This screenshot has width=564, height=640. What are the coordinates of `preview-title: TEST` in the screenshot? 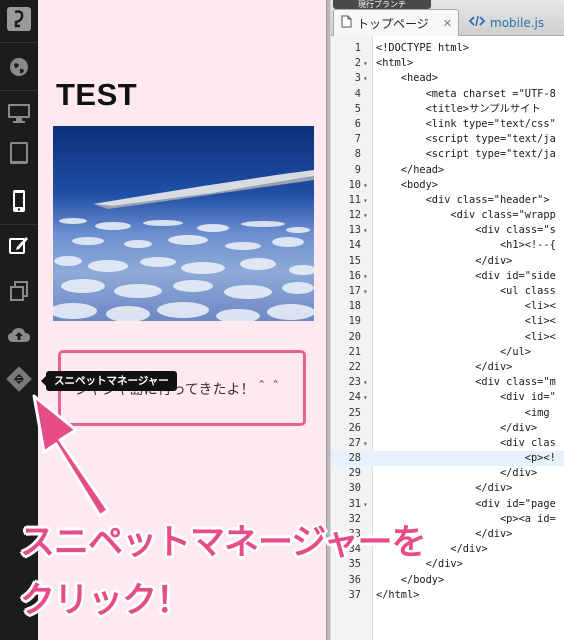 It's located at (97, 94).